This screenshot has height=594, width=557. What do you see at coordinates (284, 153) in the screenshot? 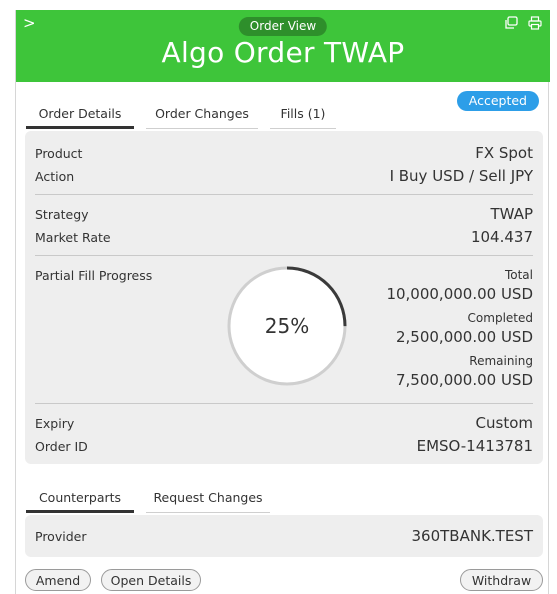
I see `product-row: Product FX Spot` at bounding box center [284, 153].